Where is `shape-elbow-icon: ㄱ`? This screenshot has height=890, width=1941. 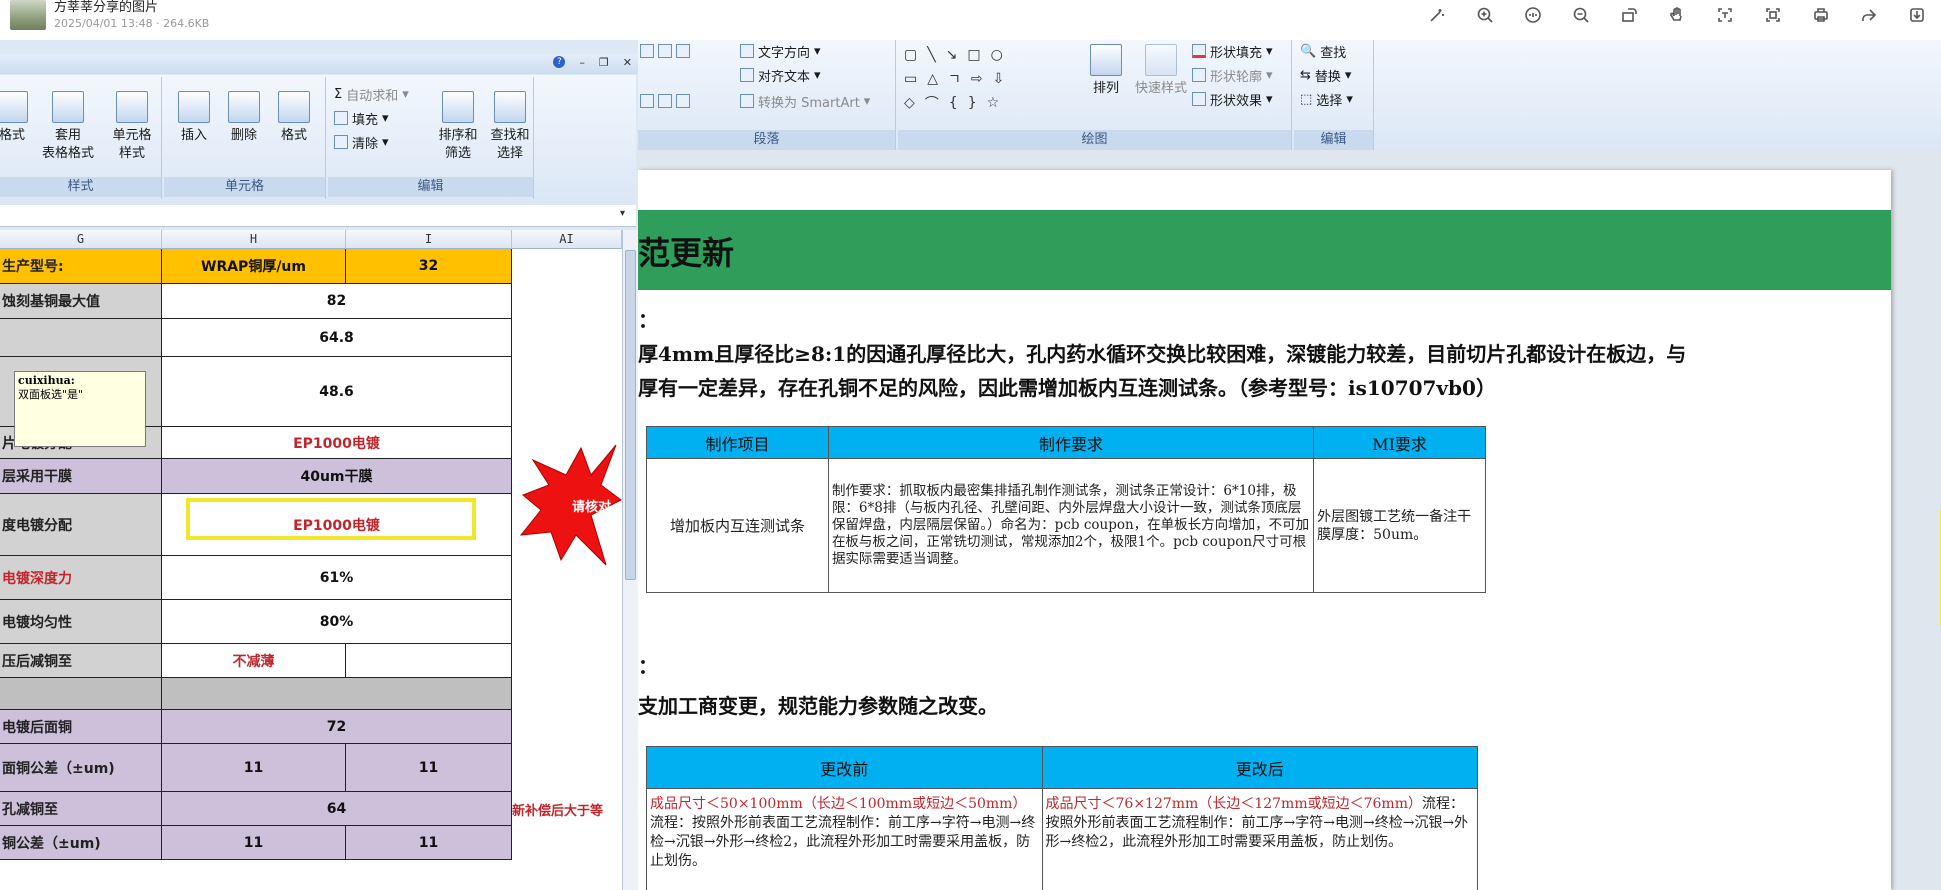 shape-elbow-icon: ㄱ is located at coordinates (954, 79).